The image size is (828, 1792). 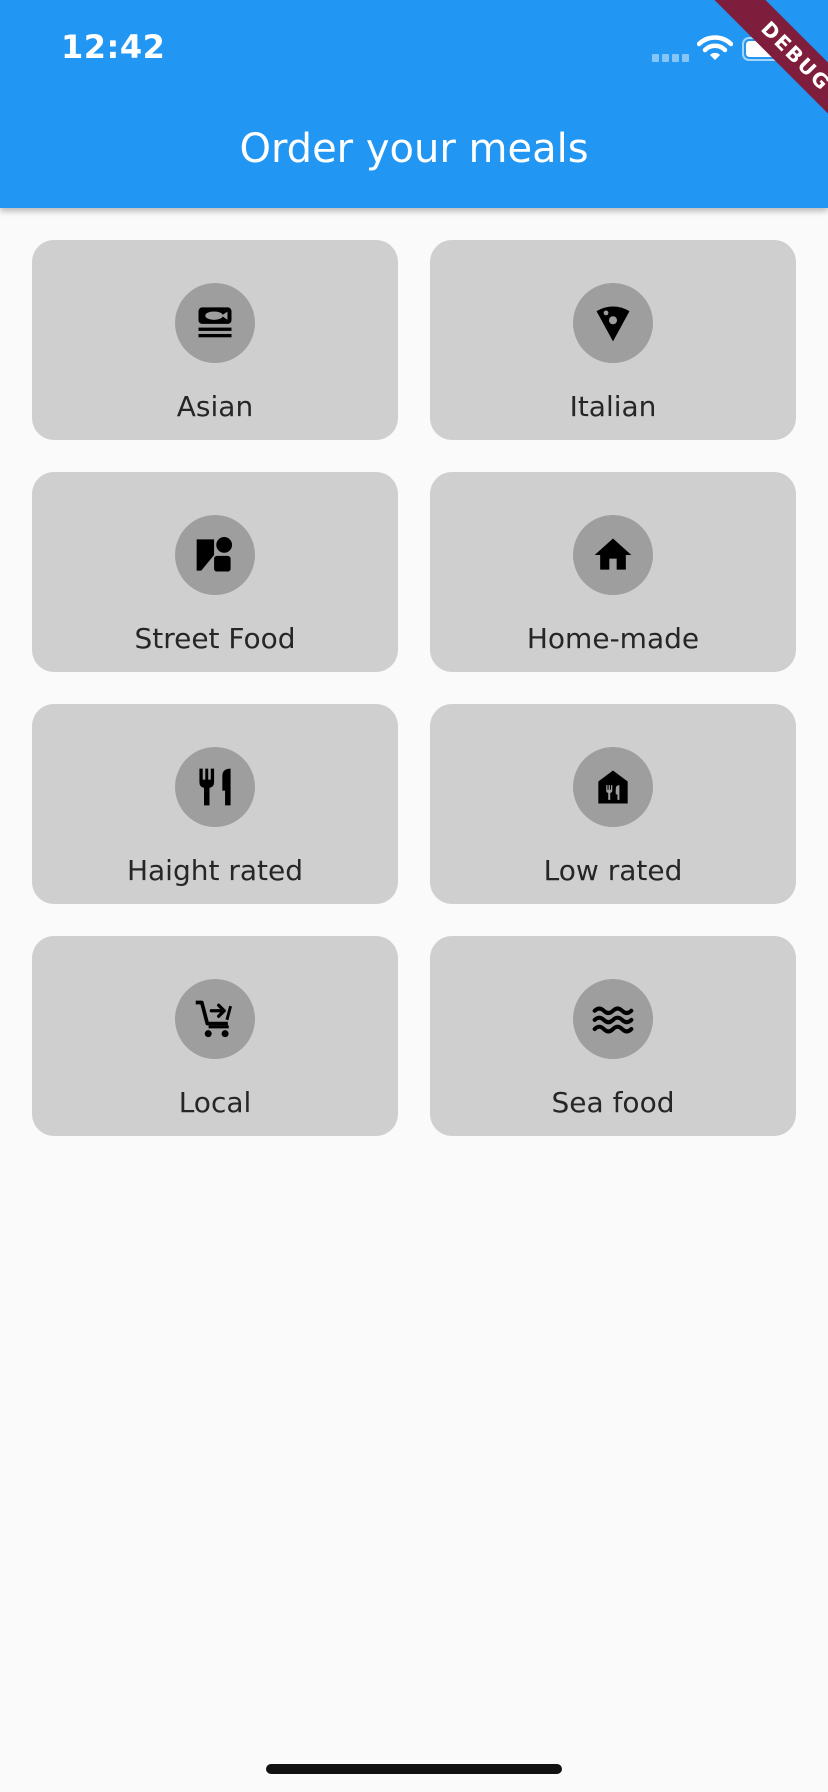 I want to click on category-card-low-rated: Low rated, so click(x=613, y=804).